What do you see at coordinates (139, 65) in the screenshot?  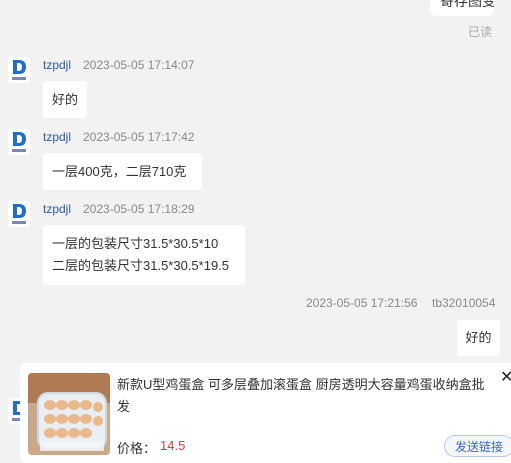 I see `message-timestamp: 2023-05-05 17:14:07` at bounding box center [139, 65].